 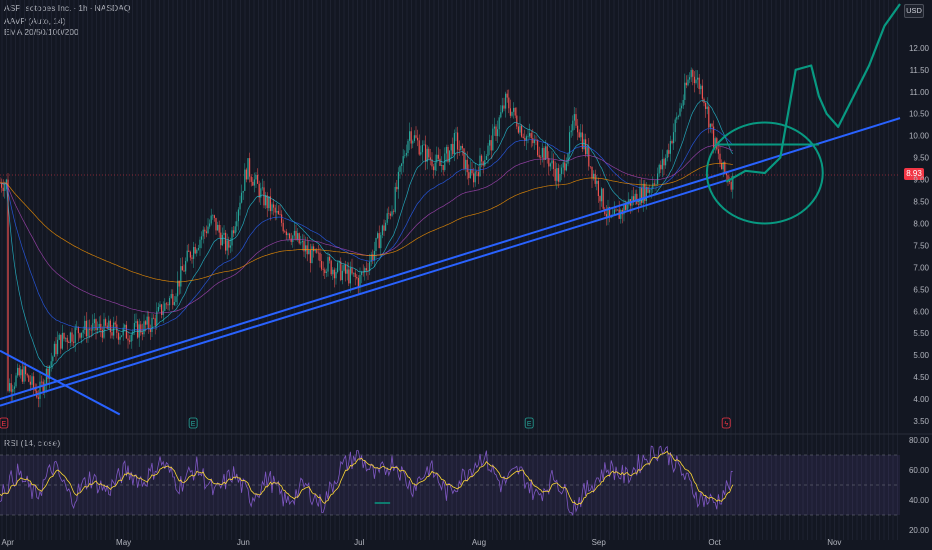 What do you see at coordinates (920, 70) in the screenshot?
I see `price-tick-label: 11.50` at bounding box center [920, 70].